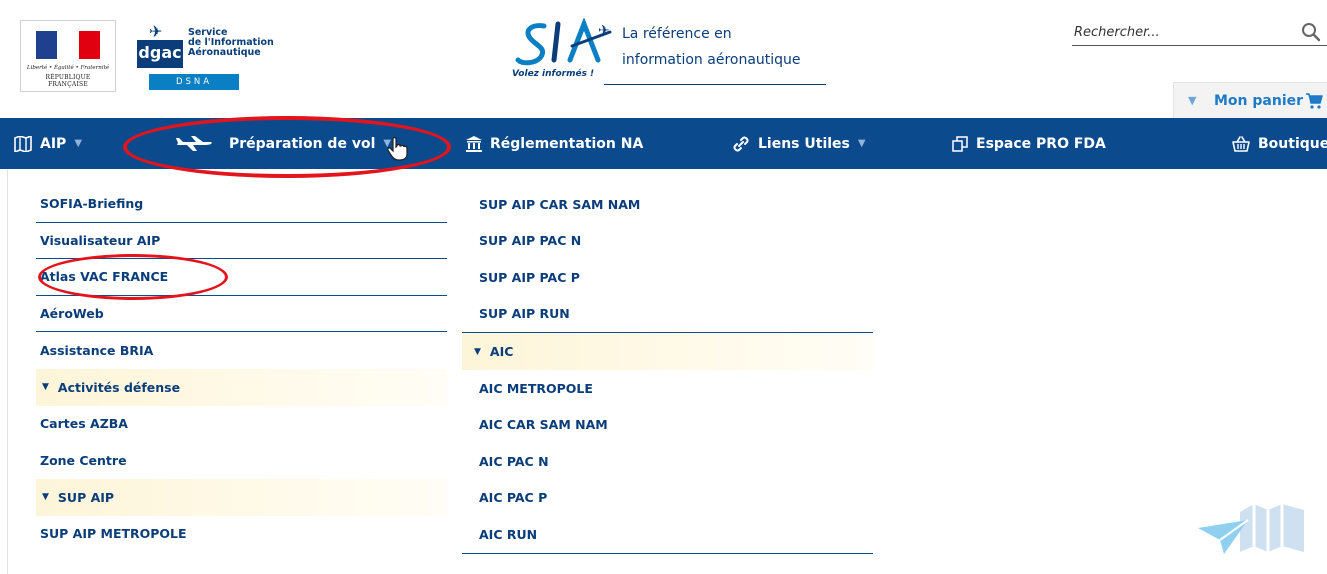 Image resolution: width=1327 pixels, height=574 pixels. What do you see at coordinates (241, 460) in the screenshot?
I see `menu-item-zone-centre: Zone Centre` at bounding box center [241, 460].